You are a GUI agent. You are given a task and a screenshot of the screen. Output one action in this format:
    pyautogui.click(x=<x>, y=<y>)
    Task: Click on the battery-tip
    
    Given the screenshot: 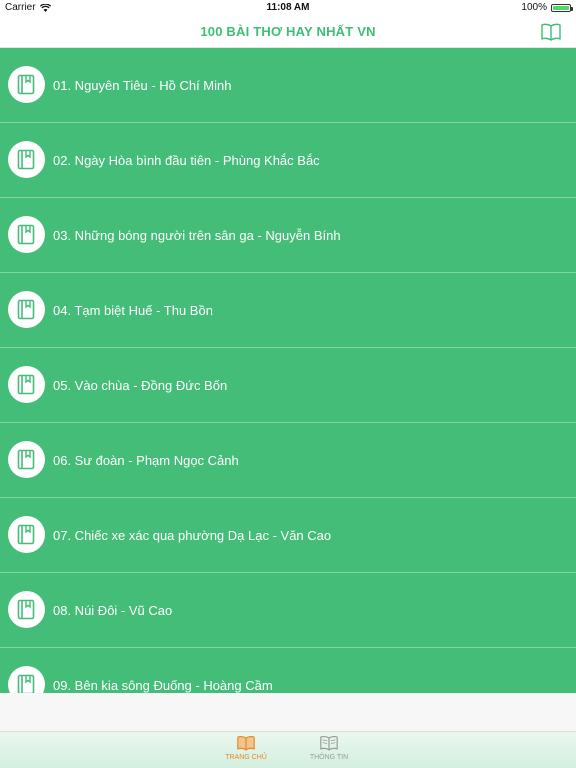 What is the action you would take?
    pyautogui.click(x=572, y=8)
    